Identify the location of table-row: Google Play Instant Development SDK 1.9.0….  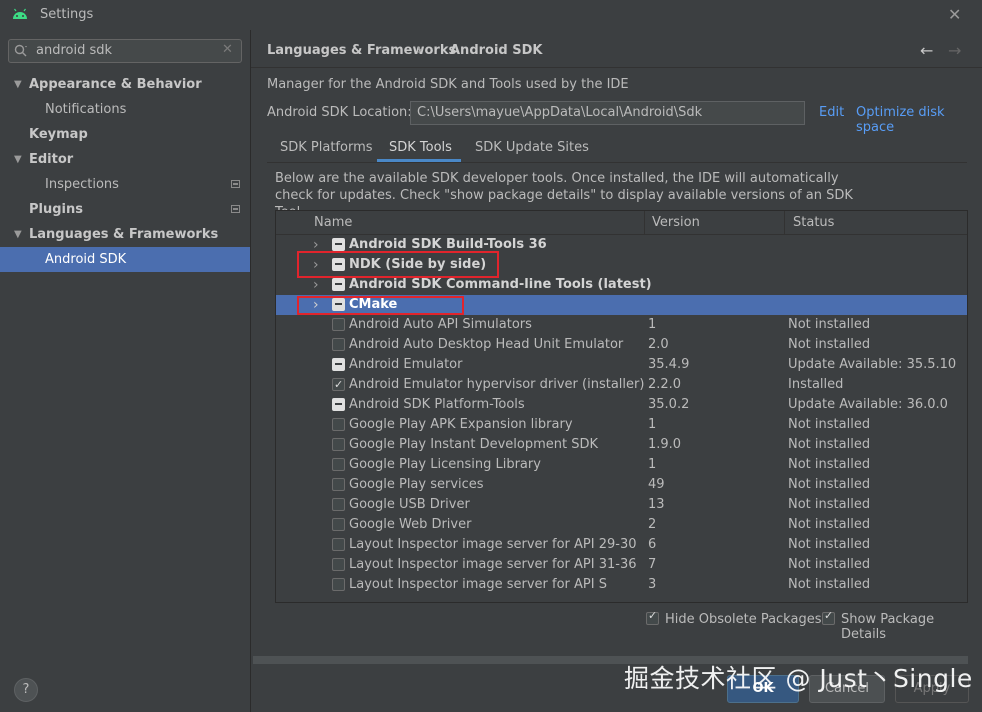
(621, 445).